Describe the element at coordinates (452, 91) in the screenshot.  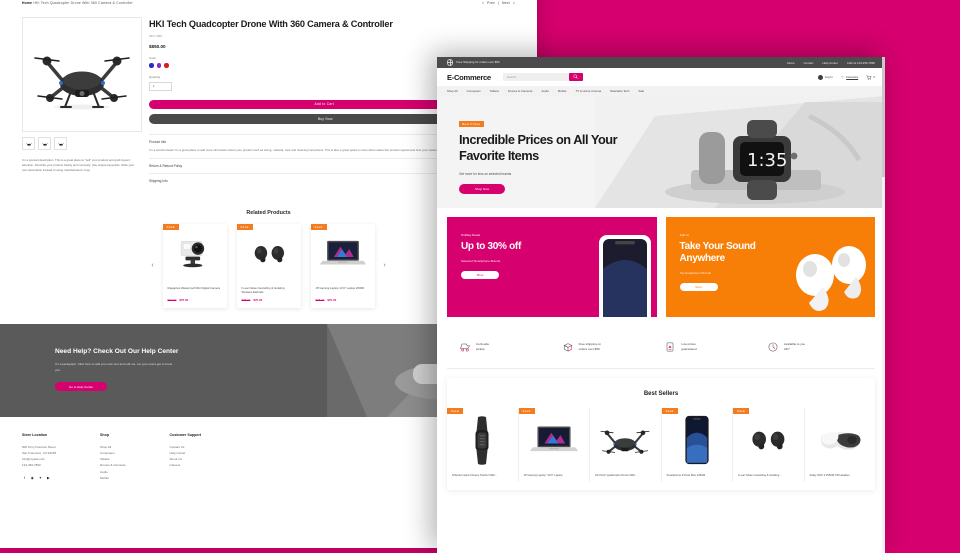
I see `nav-shop-all: Shop All` at that location.